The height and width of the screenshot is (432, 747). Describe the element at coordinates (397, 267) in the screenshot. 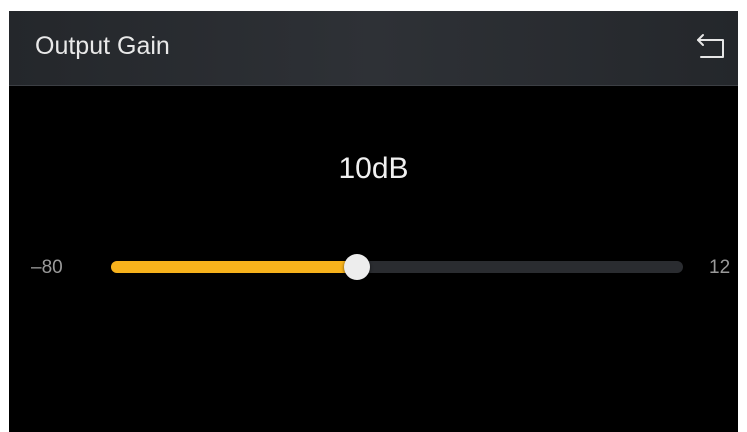

I see `gain-slider` at that location.